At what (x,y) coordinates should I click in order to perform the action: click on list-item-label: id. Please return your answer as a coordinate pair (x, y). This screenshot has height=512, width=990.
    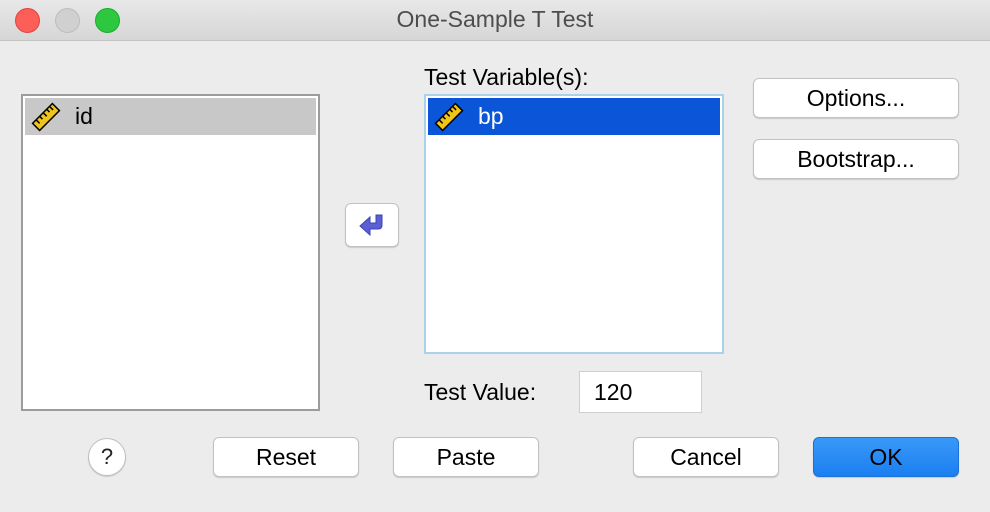
    Looking at the image, I should click on (84, 116).